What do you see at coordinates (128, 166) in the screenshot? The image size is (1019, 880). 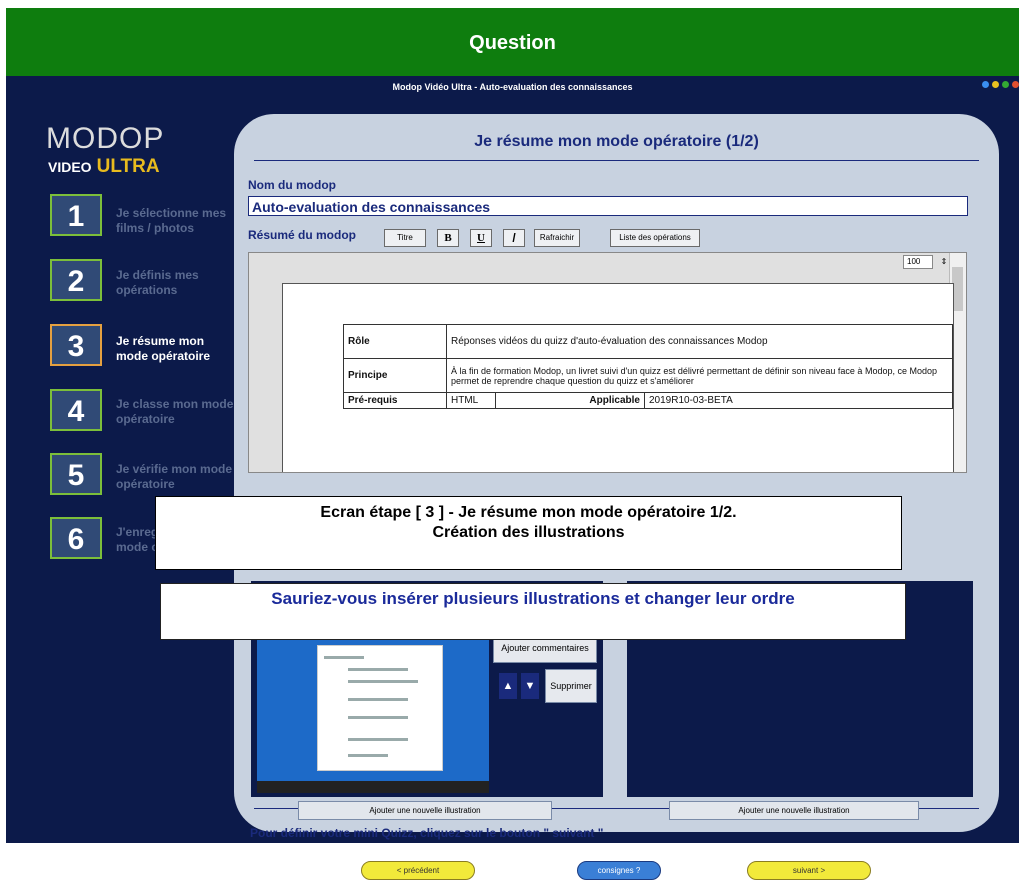 I see `logo-ultra: ULTRA` at bounding box center [128, 166].